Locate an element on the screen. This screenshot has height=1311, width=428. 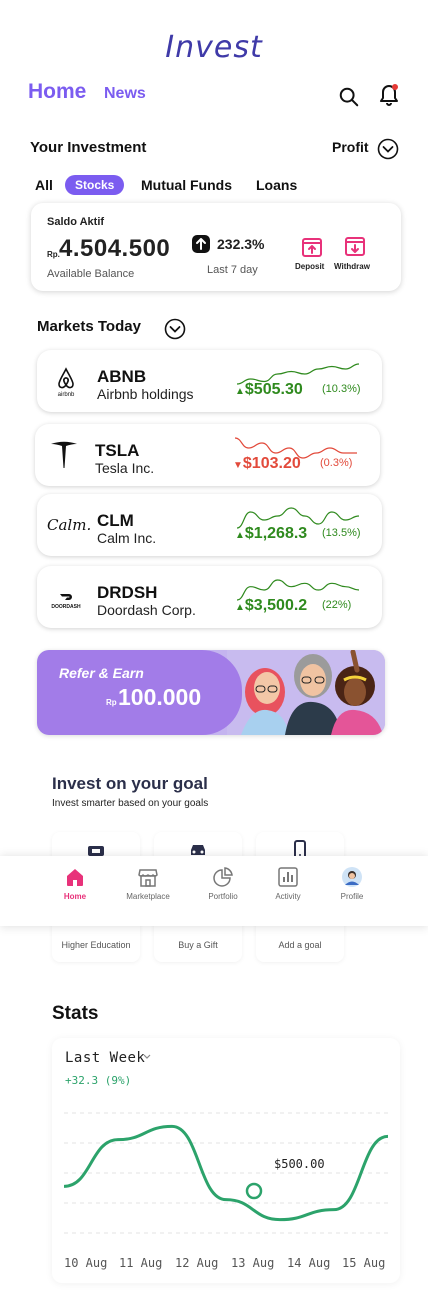
avatar-icon is located at coordinates (352, 877).